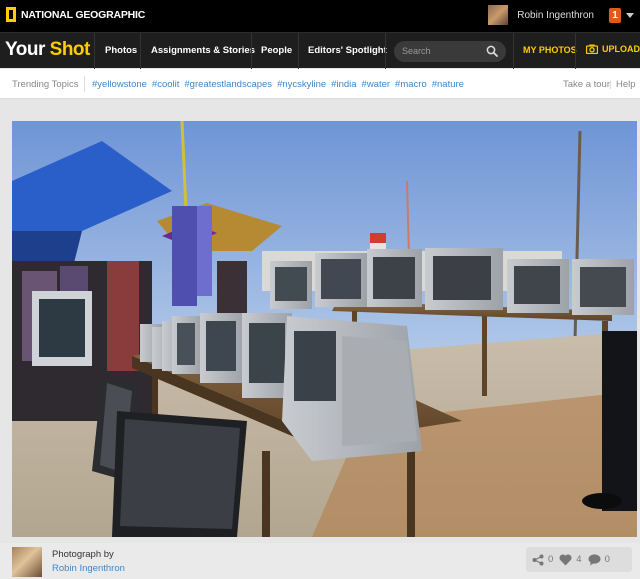  What do you see at coordinates (121, 50) in the screenshot?
I see `nav-item-photos: Photos` at bounding box center [121, 50].